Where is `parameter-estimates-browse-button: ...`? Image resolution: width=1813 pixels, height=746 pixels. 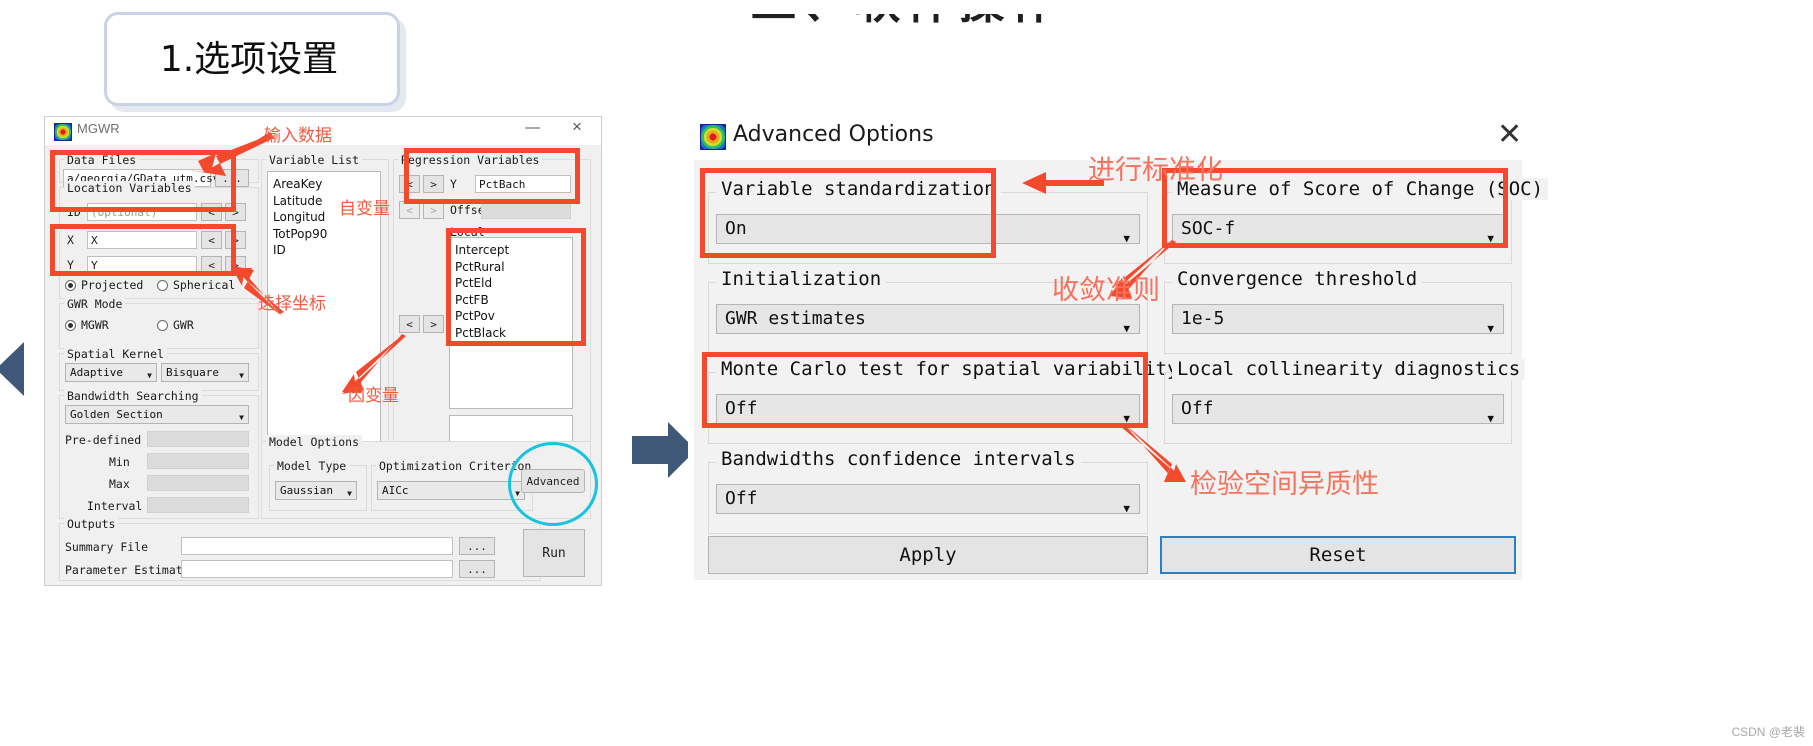 parameter-estimates-browse-button: ... is located at coordinates (477, 569).